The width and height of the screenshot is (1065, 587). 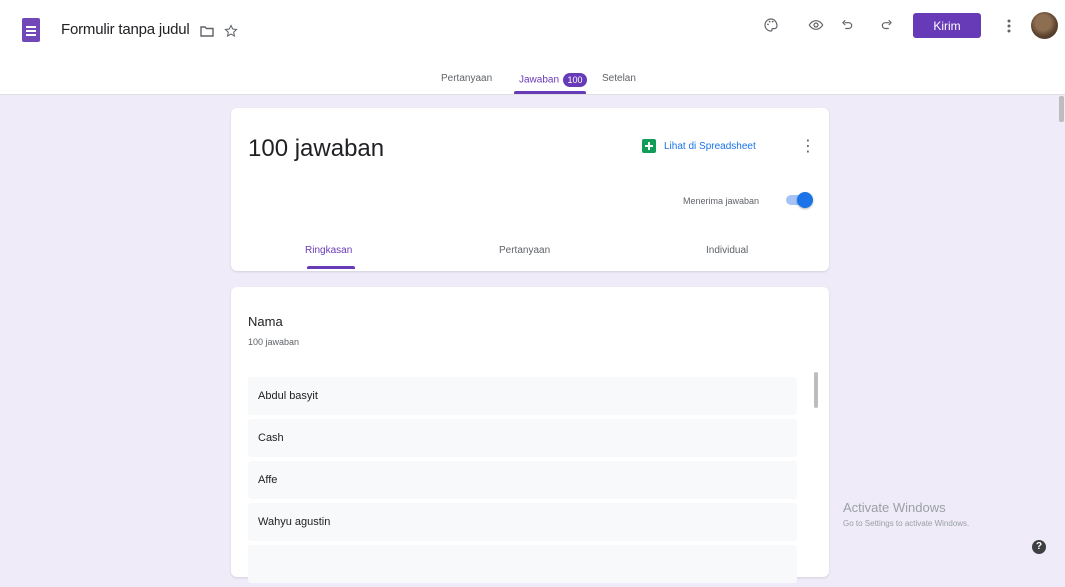 I want to click on folder-icon, so click(x=207, y=31).